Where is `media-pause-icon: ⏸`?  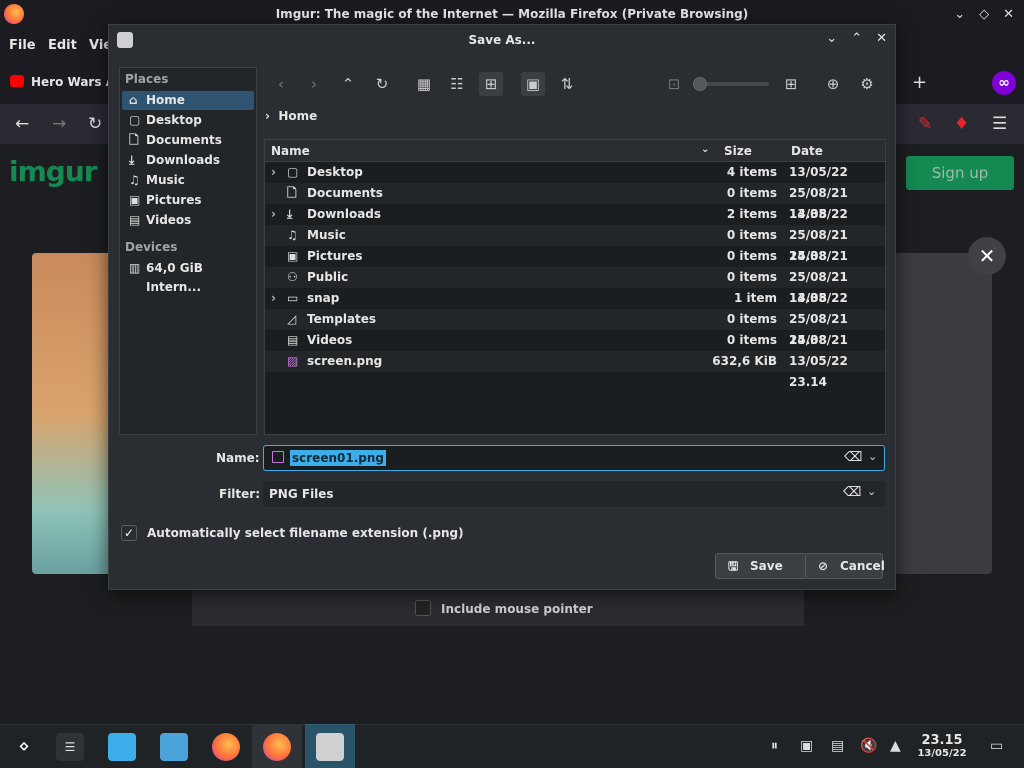 media-pause-icon: ⏸ is located at coordinates (774, 746).